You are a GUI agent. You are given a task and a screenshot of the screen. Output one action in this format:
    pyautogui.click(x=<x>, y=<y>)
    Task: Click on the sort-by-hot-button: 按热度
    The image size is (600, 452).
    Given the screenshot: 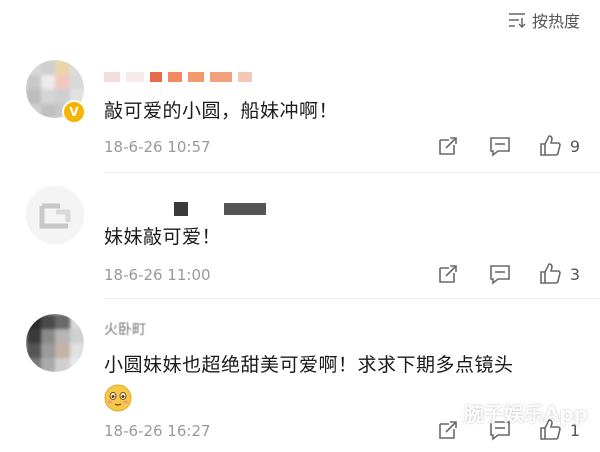 What is the action you would take?
    pyautogui.click(x=544, y=20)
    